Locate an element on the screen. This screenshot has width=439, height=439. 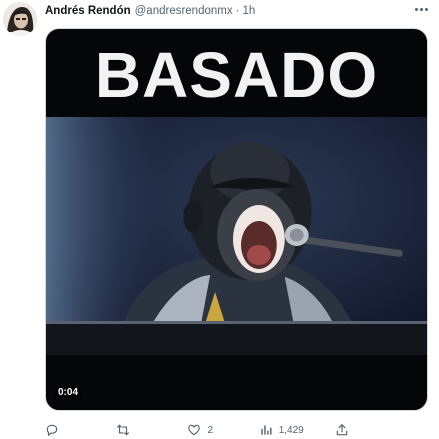
more-icon is located at coordinates (421, 9).